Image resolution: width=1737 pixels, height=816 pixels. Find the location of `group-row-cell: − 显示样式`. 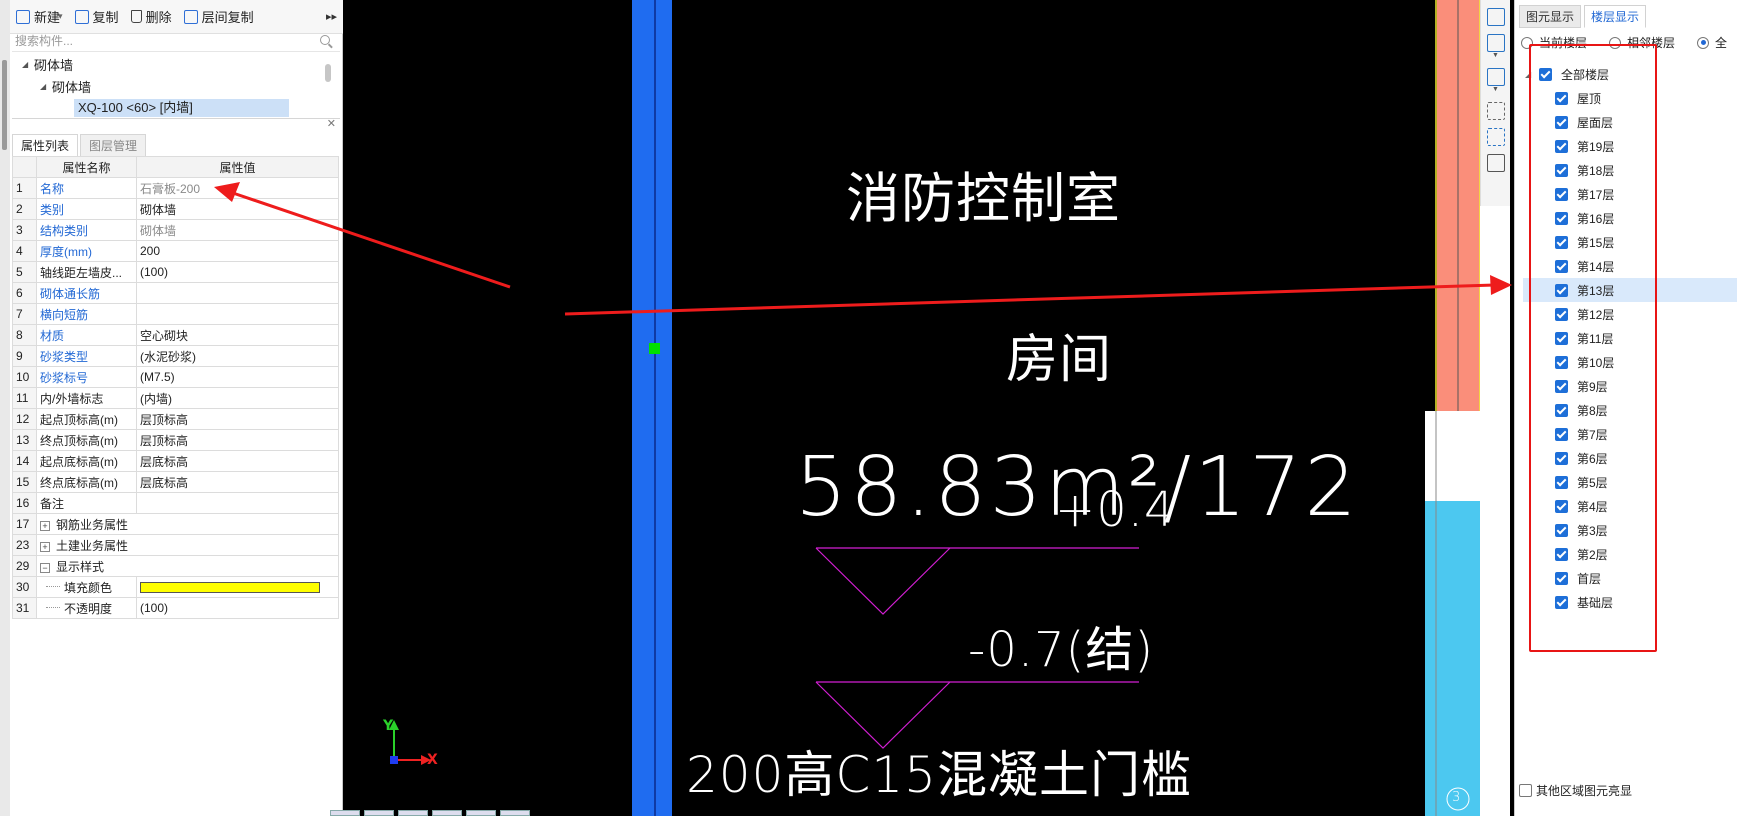

group-row-cell: − 显示样式 is located at coordinates (187, 566).